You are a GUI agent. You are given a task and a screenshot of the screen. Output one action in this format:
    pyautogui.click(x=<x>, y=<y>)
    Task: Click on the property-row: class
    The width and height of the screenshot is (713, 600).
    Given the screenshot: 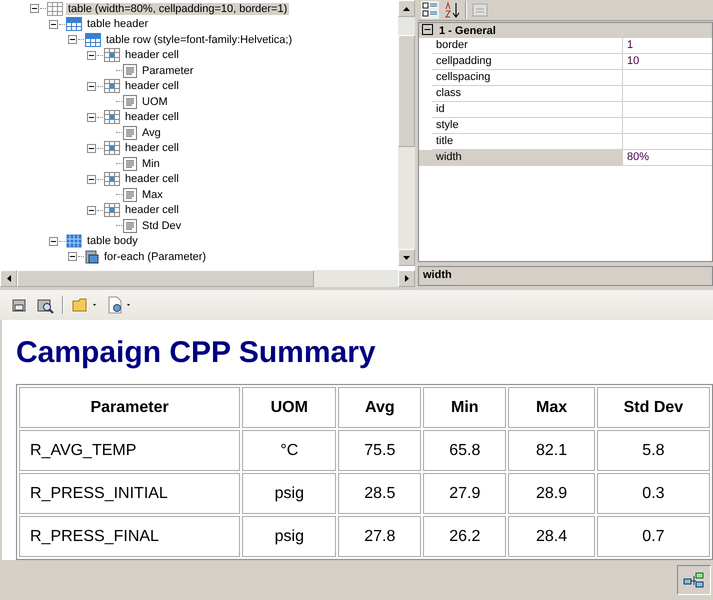 What is the action you would take?
    pyautogui.click(x=572, y=94)
    